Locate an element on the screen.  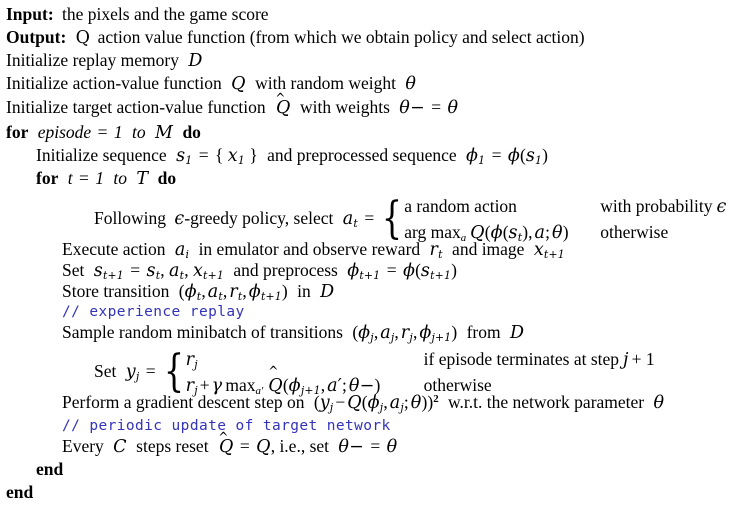
policy-lead-text: Following is located at coordinates (130, 217).